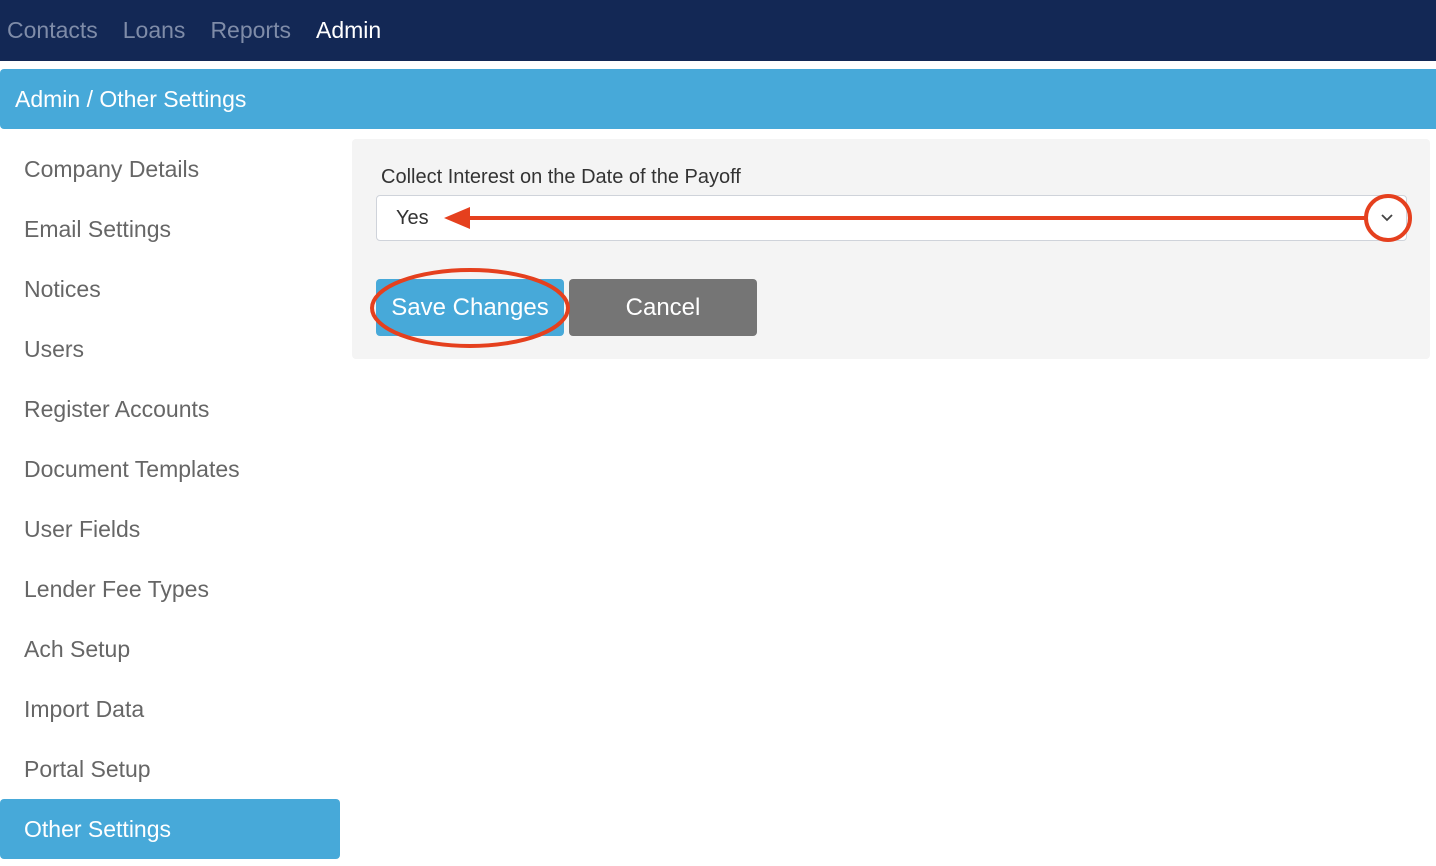 The image size is (1436, 866). Describe the element at coordinates (170, 229) in the screenshot. I see `sidebar-item-email-settings: Email Settings` at that location.